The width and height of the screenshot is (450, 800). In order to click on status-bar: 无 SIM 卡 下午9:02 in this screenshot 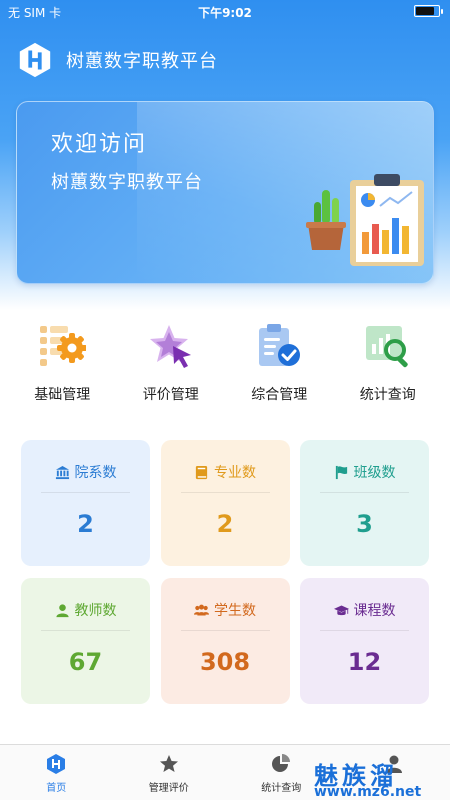, I will do `click(225, 11)`.